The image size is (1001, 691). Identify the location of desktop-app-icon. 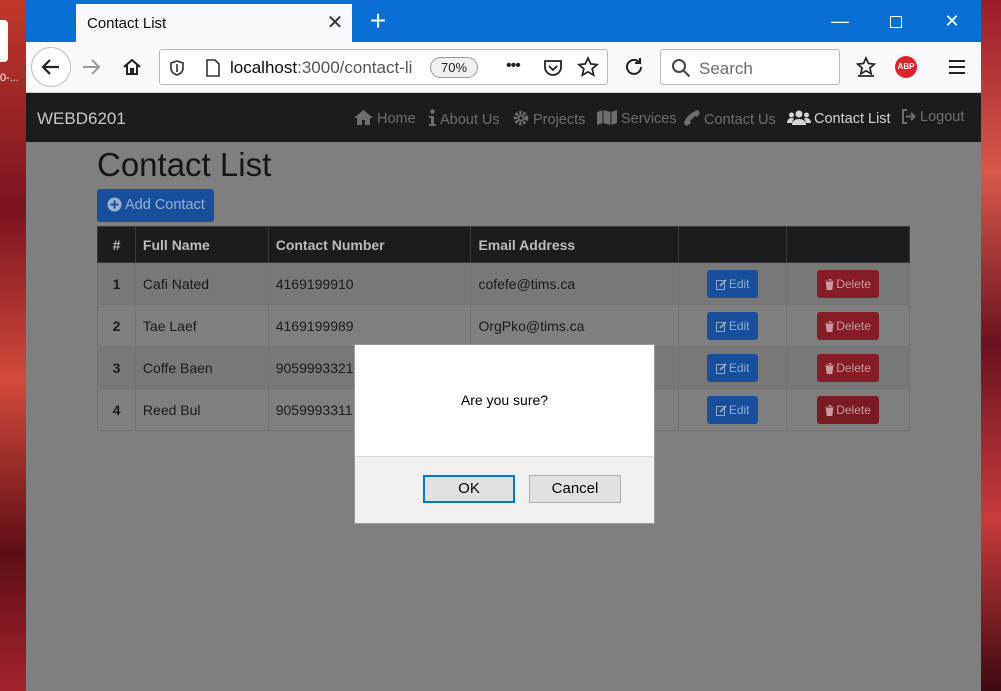
(4, 41).